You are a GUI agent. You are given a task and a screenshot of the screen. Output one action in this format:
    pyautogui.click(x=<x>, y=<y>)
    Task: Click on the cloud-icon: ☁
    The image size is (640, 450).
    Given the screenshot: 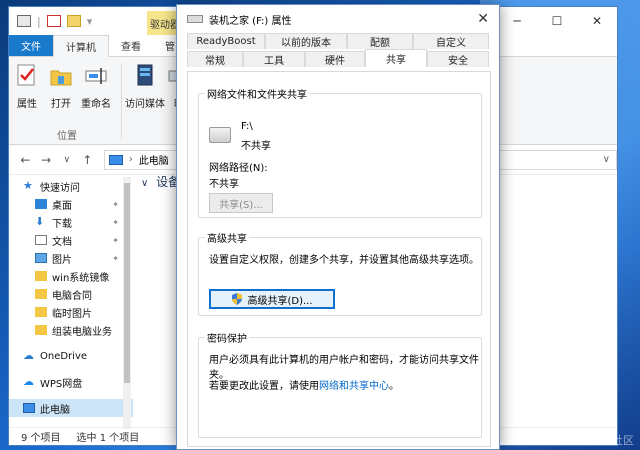 What is the action you would take?
    pyautogui.click(x=28, y=355)
    